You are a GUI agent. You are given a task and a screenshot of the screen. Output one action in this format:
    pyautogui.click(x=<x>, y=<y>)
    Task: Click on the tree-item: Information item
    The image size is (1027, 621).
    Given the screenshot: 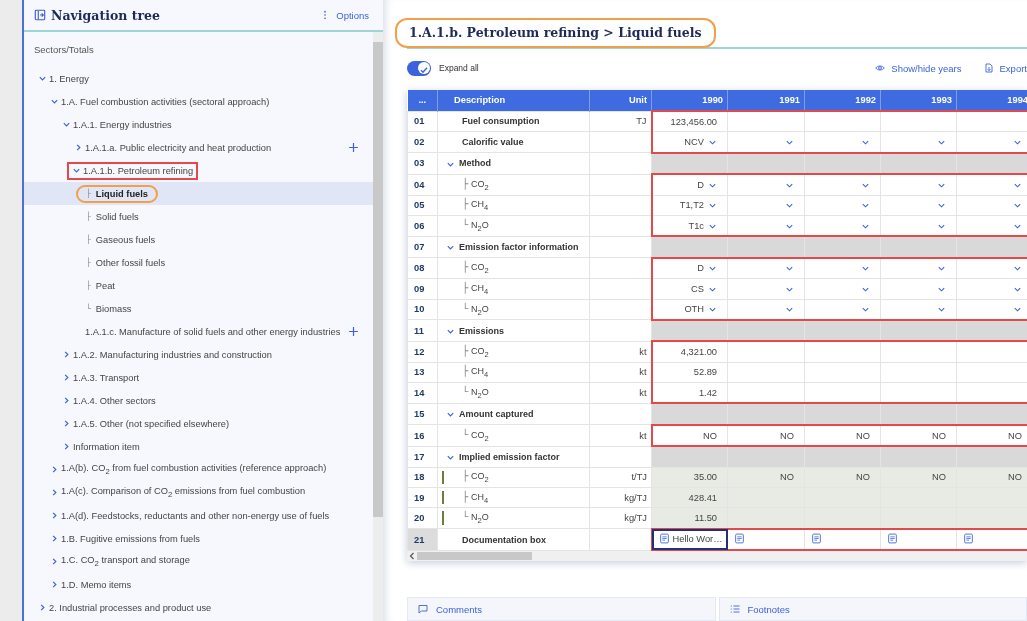 What is the action you would take?
    pyautogui.click(x=198, y=446)
    